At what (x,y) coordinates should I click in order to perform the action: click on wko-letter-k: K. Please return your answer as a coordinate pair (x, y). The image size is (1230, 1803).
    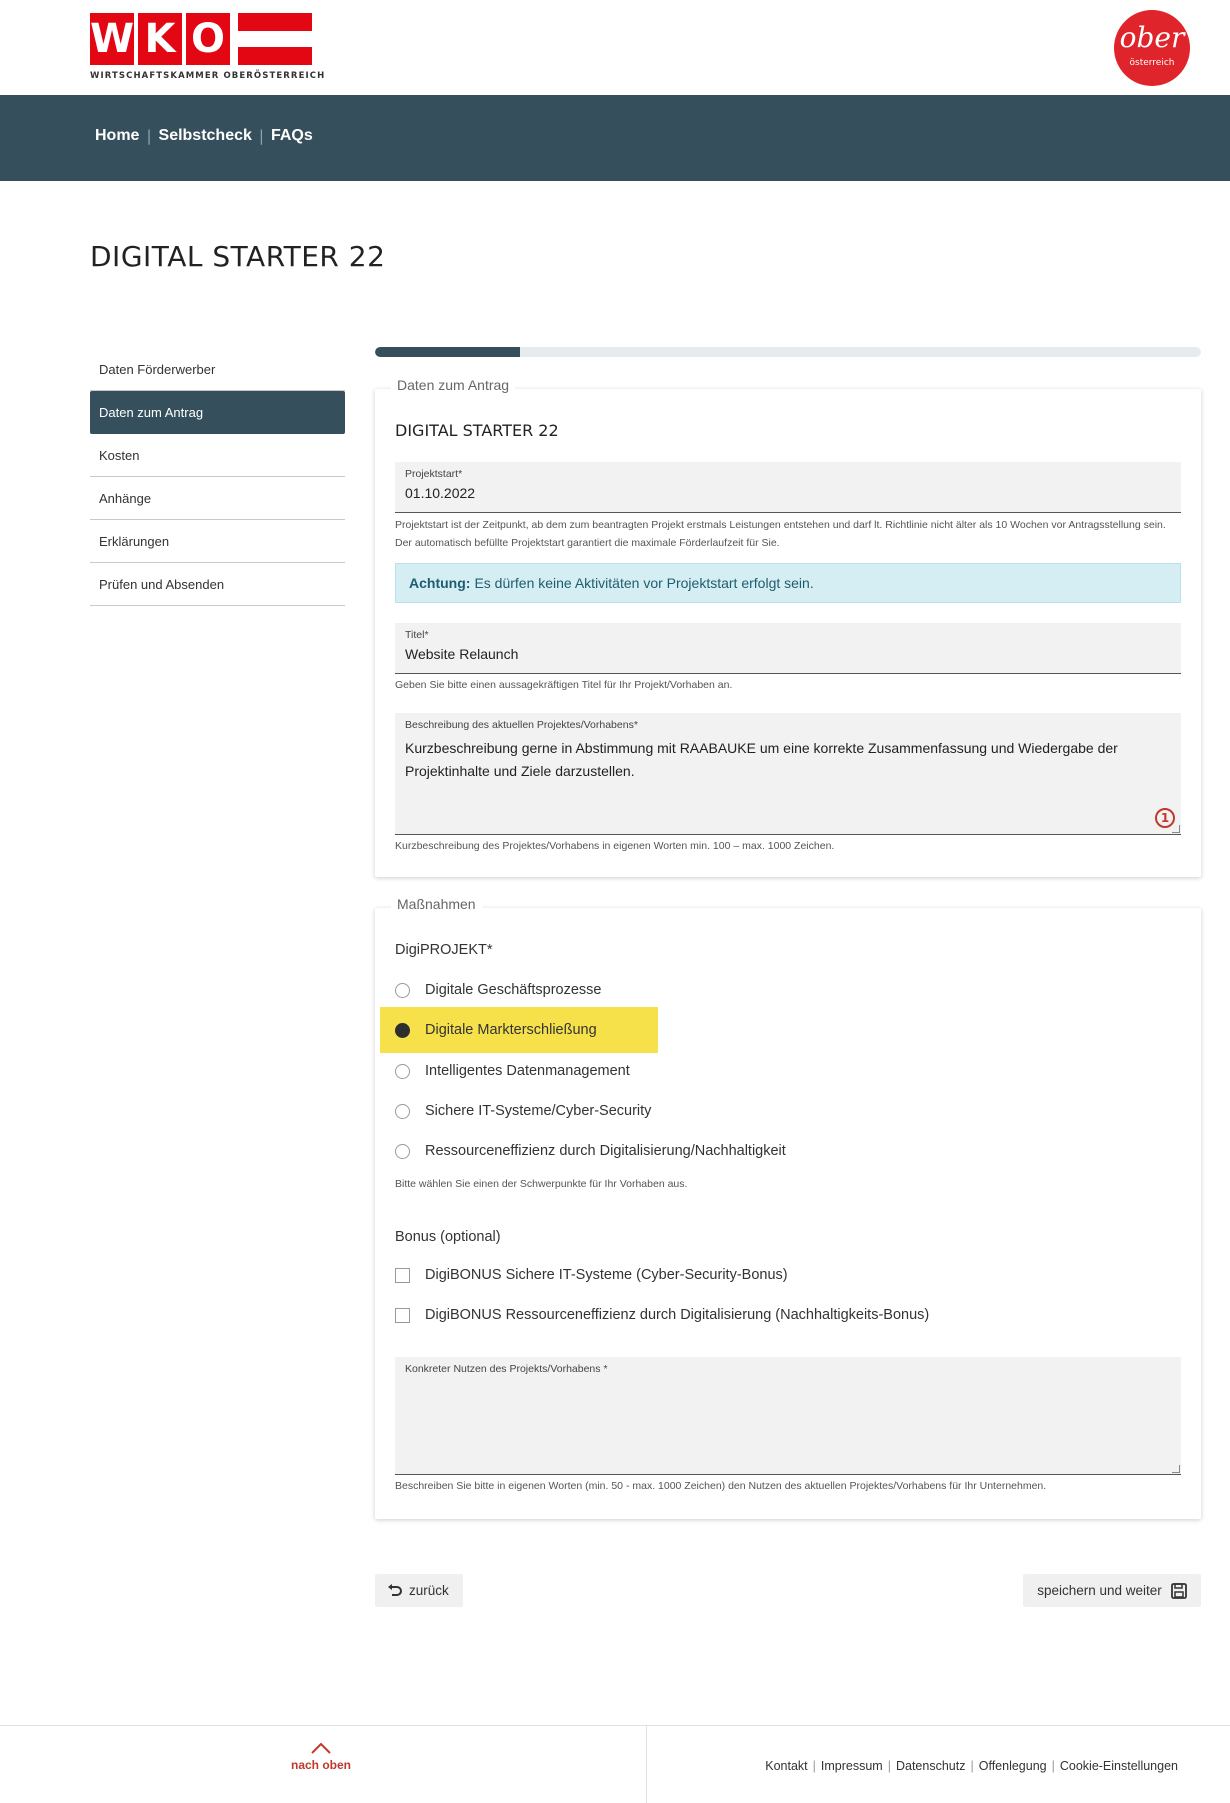
    Looking at the image, I should click on (160, 39).